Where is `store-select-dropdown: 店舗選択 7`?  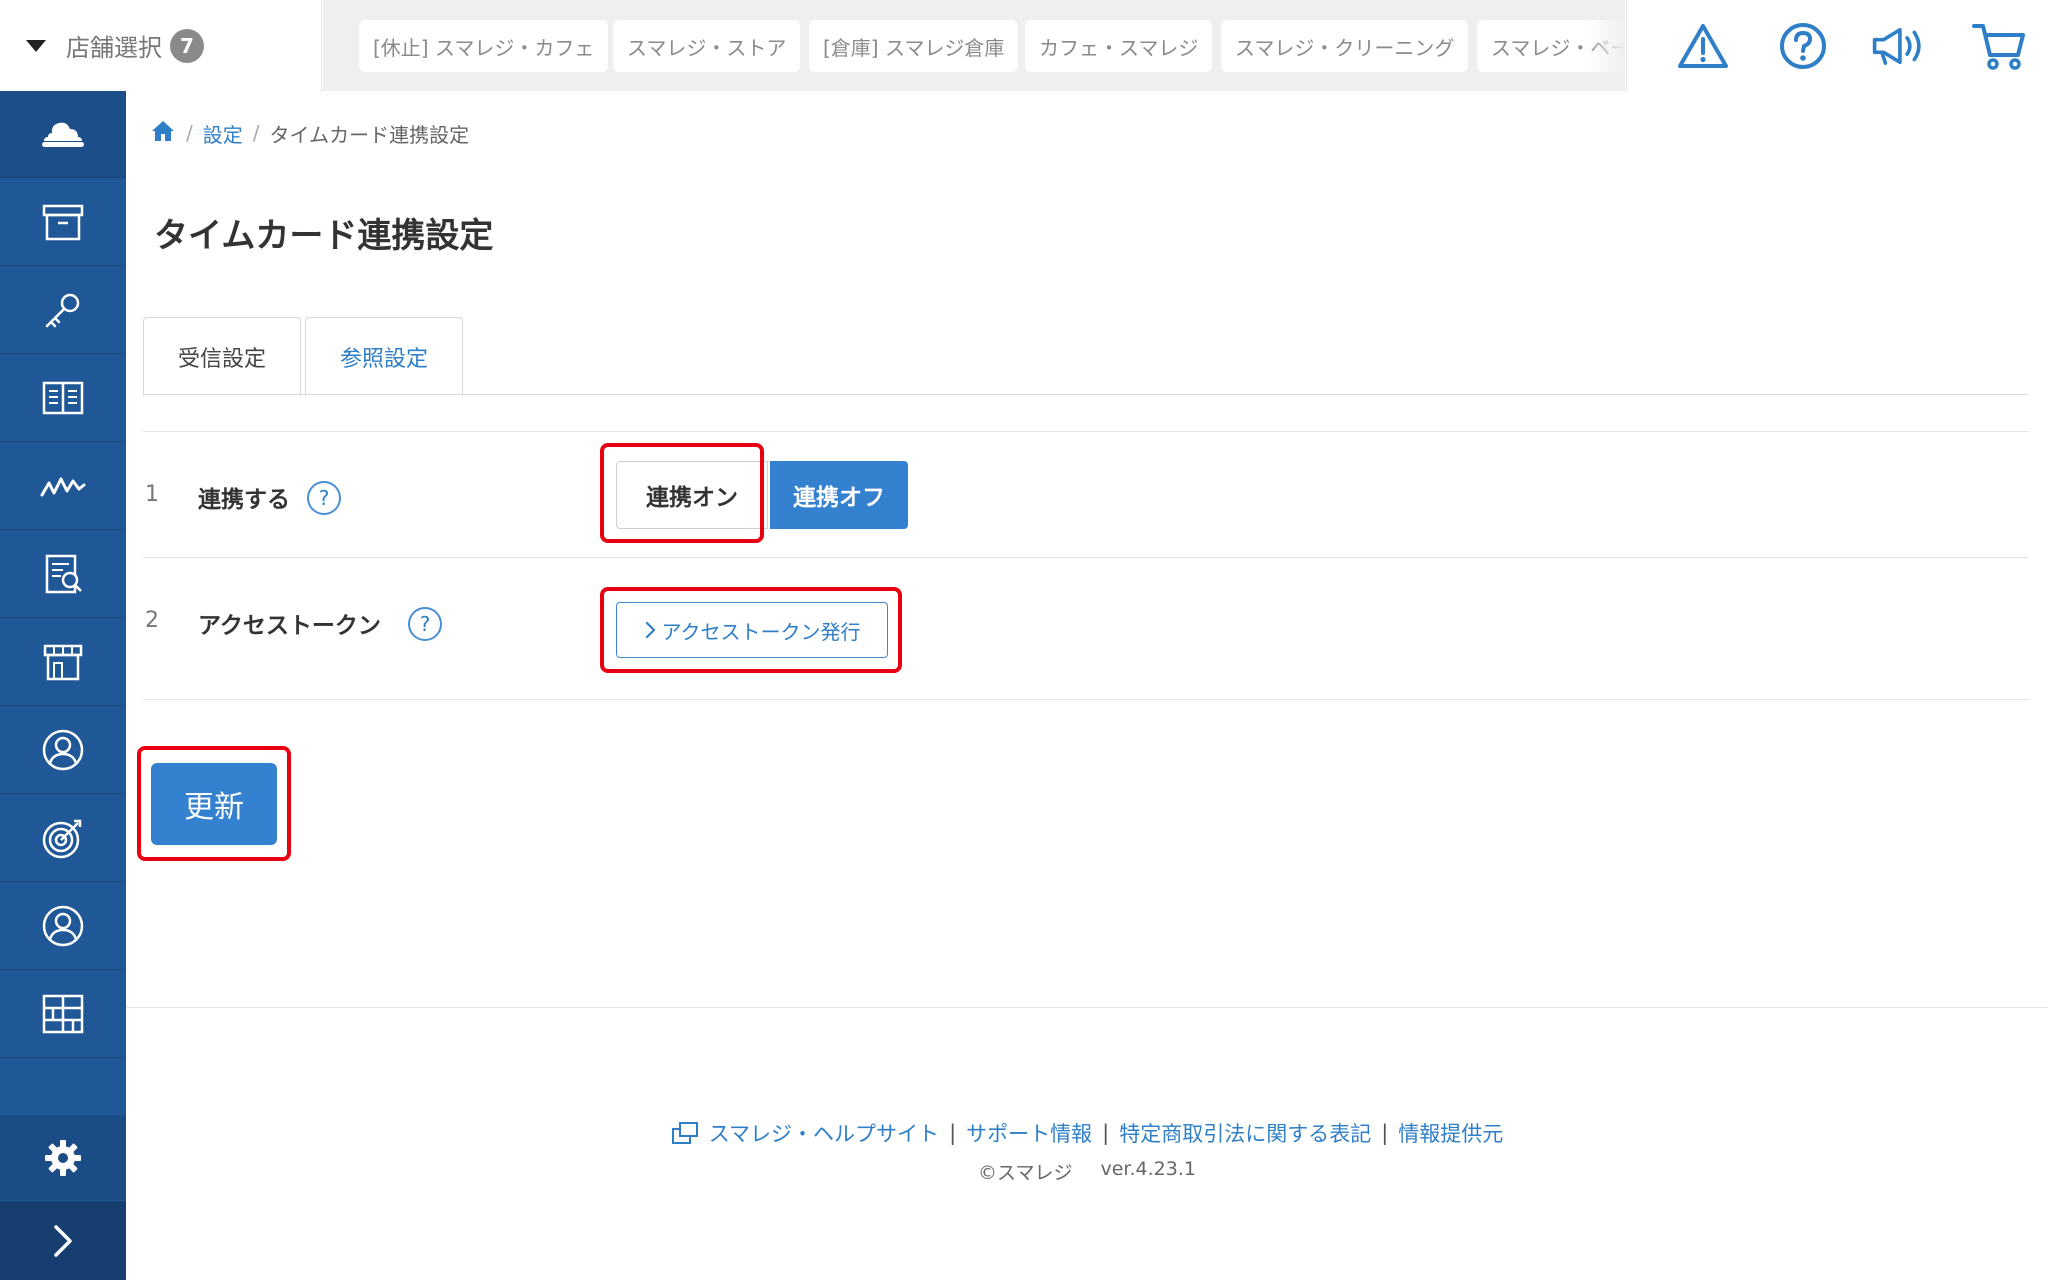 store-select-dropdown: 店舗選択 7 is located at coordinates (161, 45).